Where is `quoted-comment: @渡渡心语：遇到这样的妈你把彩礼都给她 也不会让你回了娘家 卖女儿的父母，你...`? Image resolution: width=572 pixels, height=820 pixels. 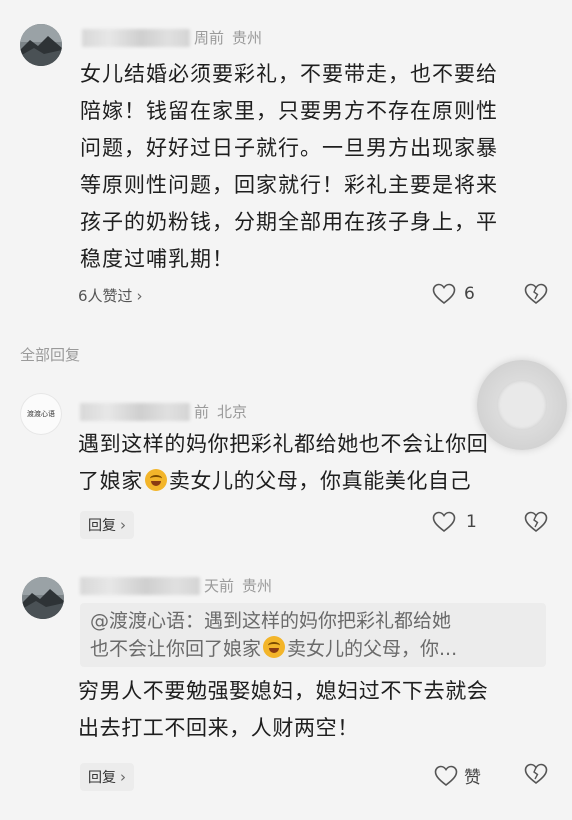 quoted-comment: @渡渡心语：遇到这样的妈你把彩礼都给她 也不会让你回了娘家 卖女儿的父母，你... is located at coordinates (313, 635).